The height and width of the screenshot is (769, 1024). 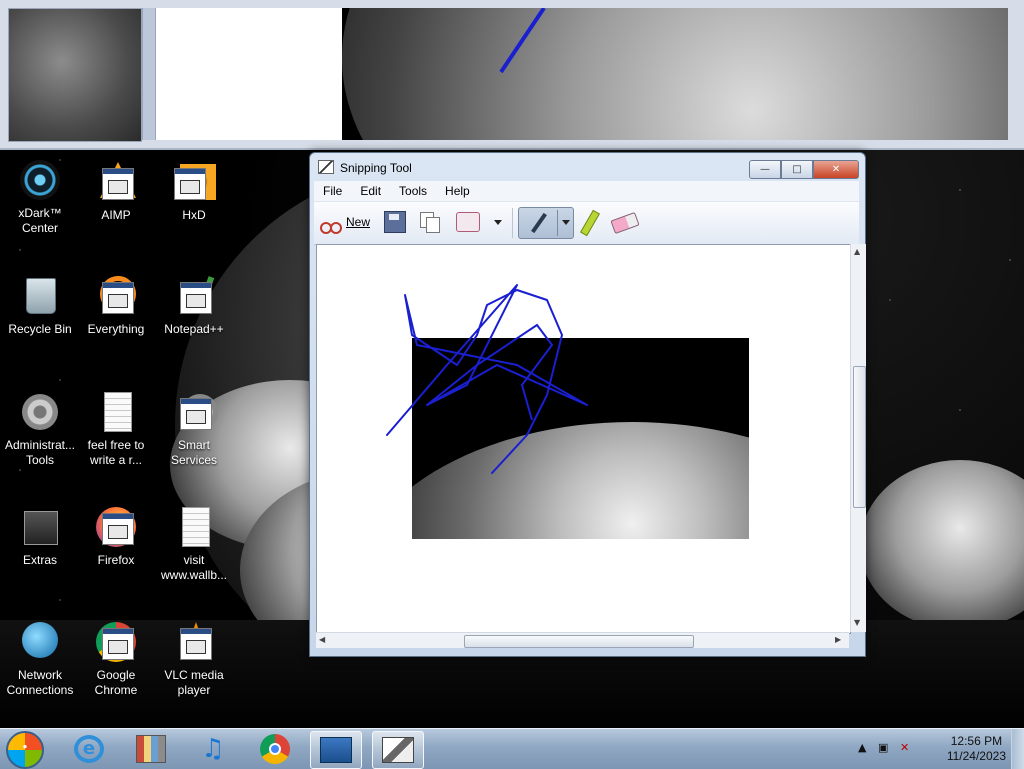 What do you see at coordinates (522, 41) in the screenshot?
I see `magnifier-ink-stroke` at bounding box center [522, 41].